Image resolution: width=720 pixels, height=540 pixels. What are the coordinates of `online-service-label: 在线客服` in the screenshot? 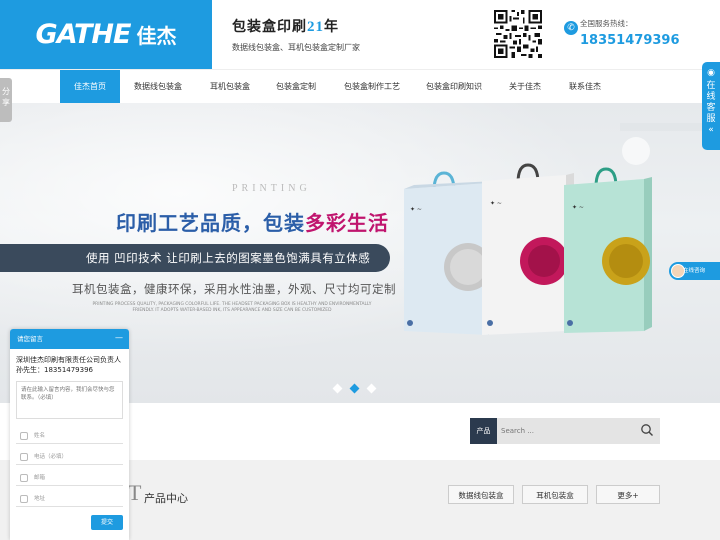 It's located at (711, 102).